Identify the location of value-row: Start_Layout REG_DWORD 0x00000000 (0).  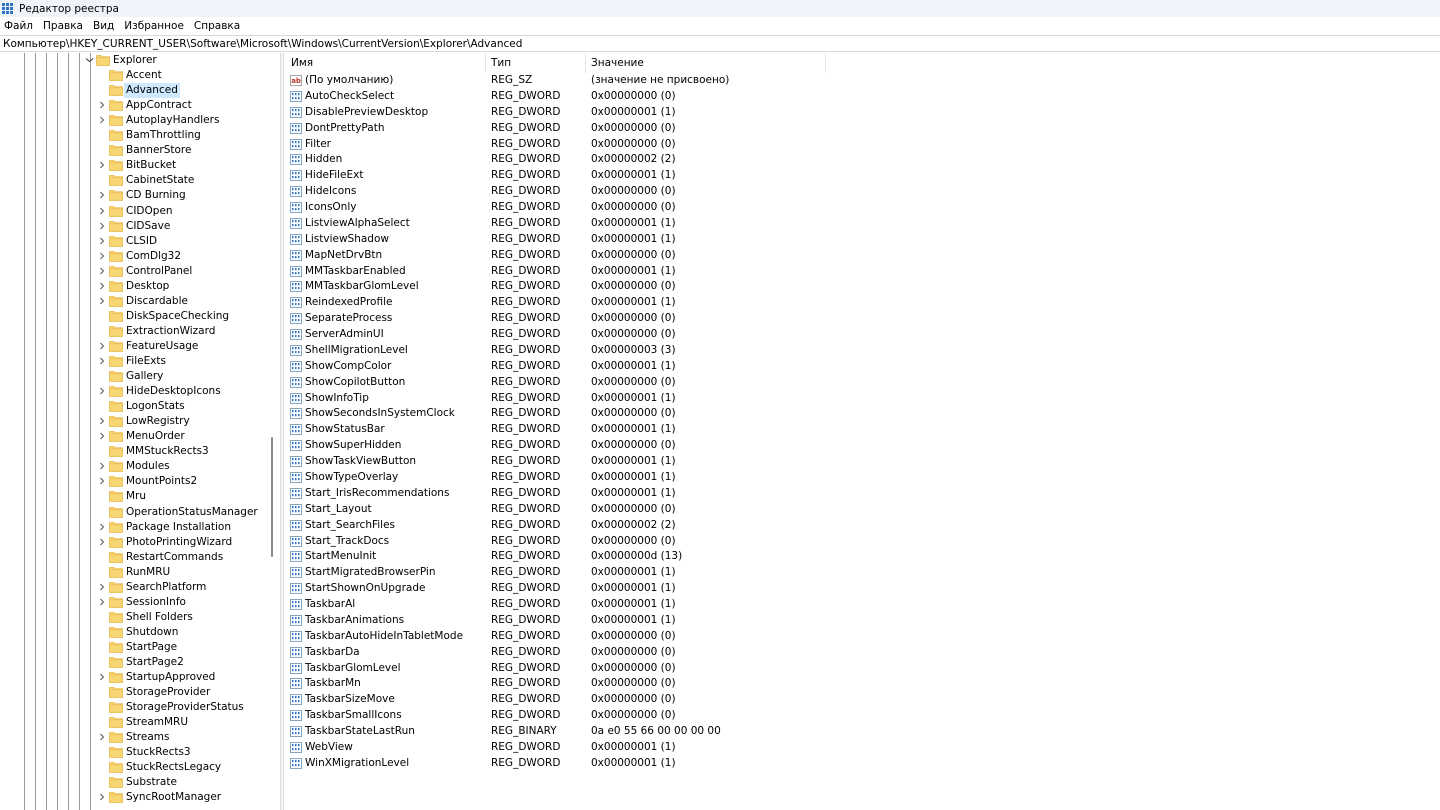
(863, 510).